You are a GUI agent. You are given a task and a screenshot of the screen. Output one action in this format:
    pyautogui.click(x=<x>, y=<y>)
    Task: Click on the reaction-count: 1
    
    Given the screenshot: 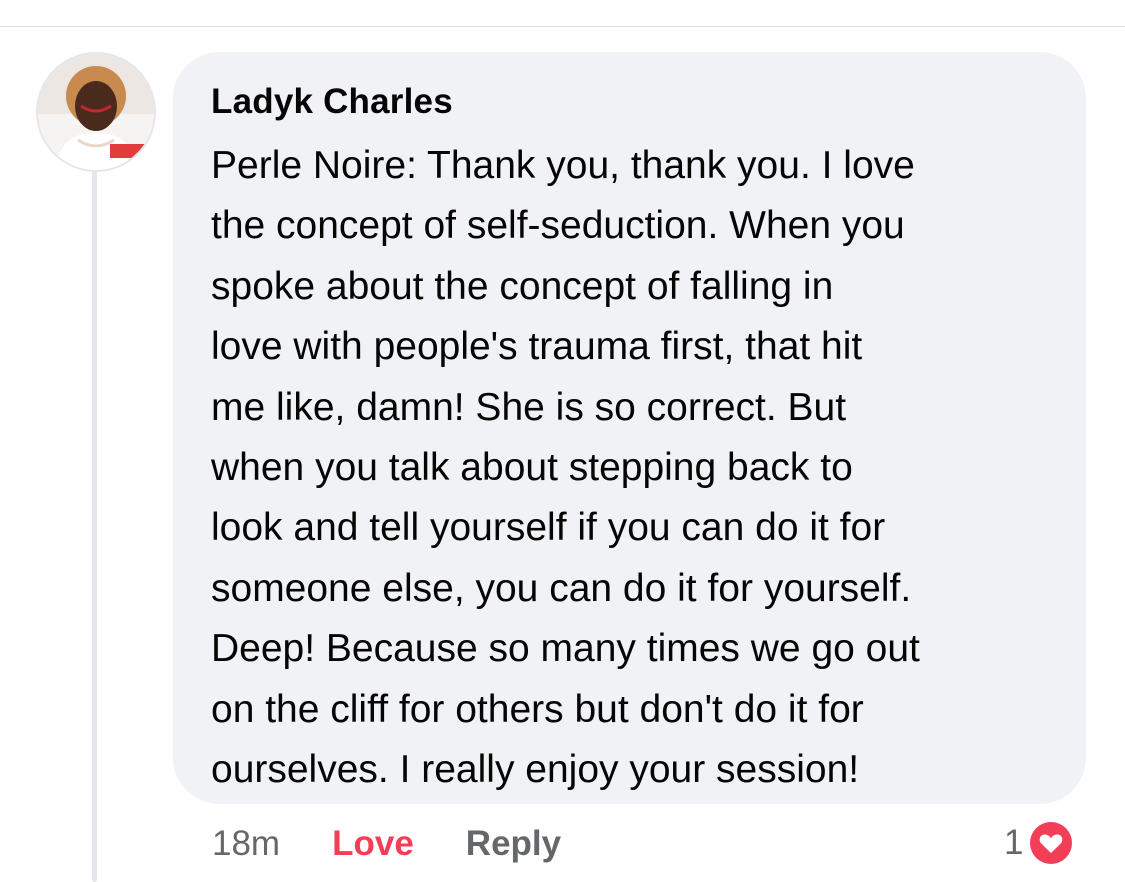 What is the action you would take?
    pyautogui.click(x=1014, y=842)
    